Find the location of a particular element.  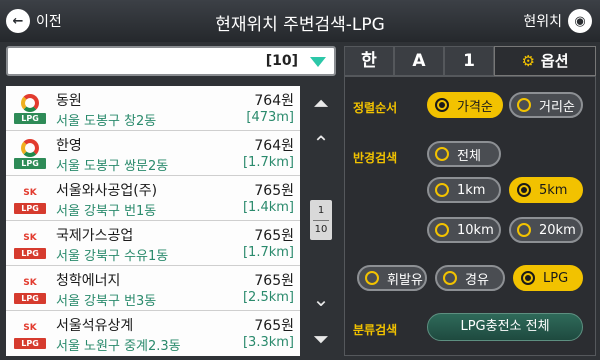

station-address: 서울 노원구 중계2.3동 is located at coordinates (118, 346).